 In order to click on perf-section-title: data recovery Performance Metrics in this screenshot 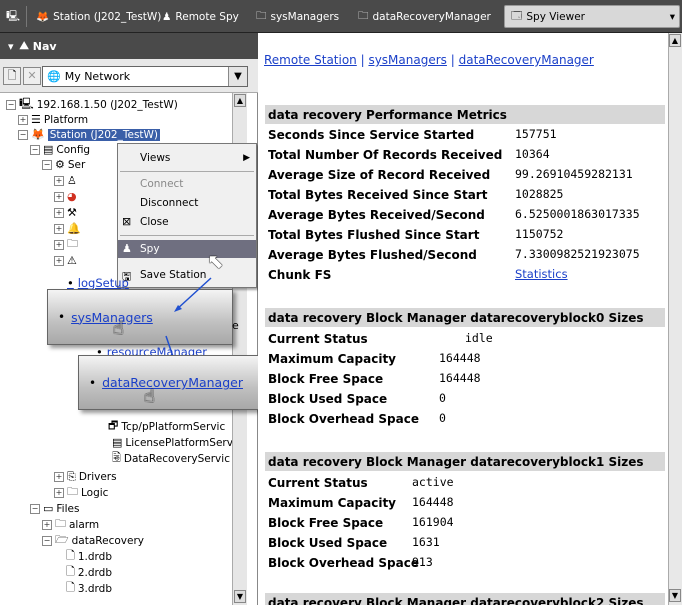, I will do `click(465, 114)`.